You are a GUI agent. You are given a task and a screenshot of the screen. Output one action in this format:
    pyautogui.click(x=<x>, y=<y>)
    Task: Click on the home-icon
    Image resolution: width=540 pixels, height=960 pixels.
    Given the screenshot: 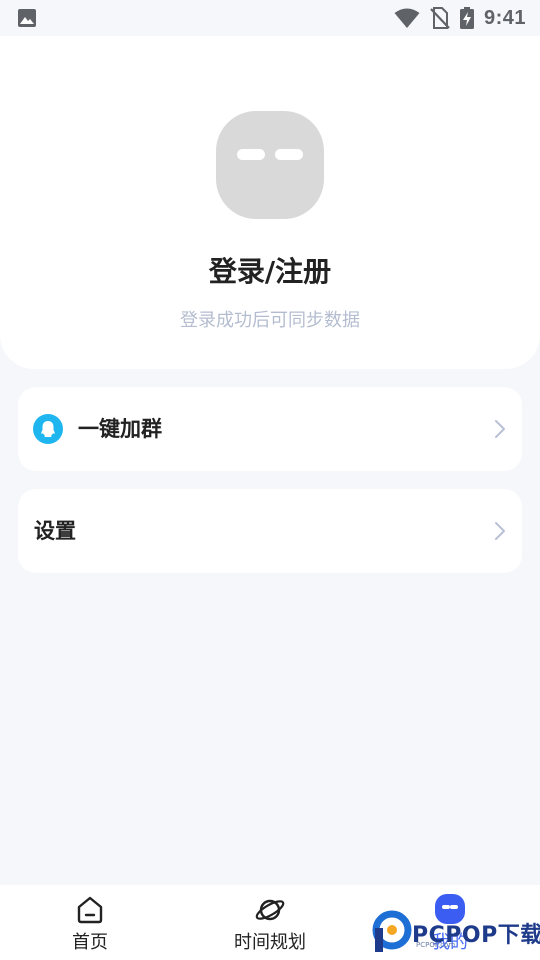 What is the action you would take?
    pyautogui.click(x=90, y=910)
    